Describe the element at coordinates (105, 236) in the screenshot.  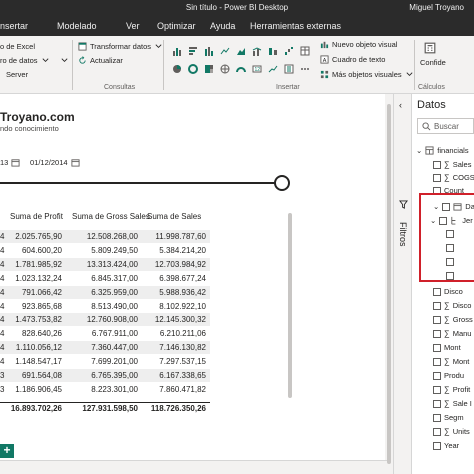
I see `table-row: 4 2.025.765,90 12.508.268,00 11.998.787,60` at that location.